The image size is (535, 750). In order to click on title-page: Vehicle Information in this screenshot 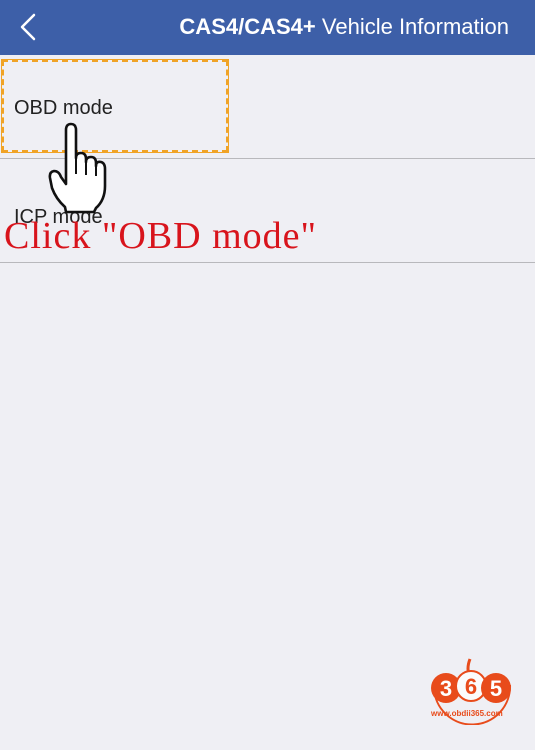, I will do `click(415, 26)`.